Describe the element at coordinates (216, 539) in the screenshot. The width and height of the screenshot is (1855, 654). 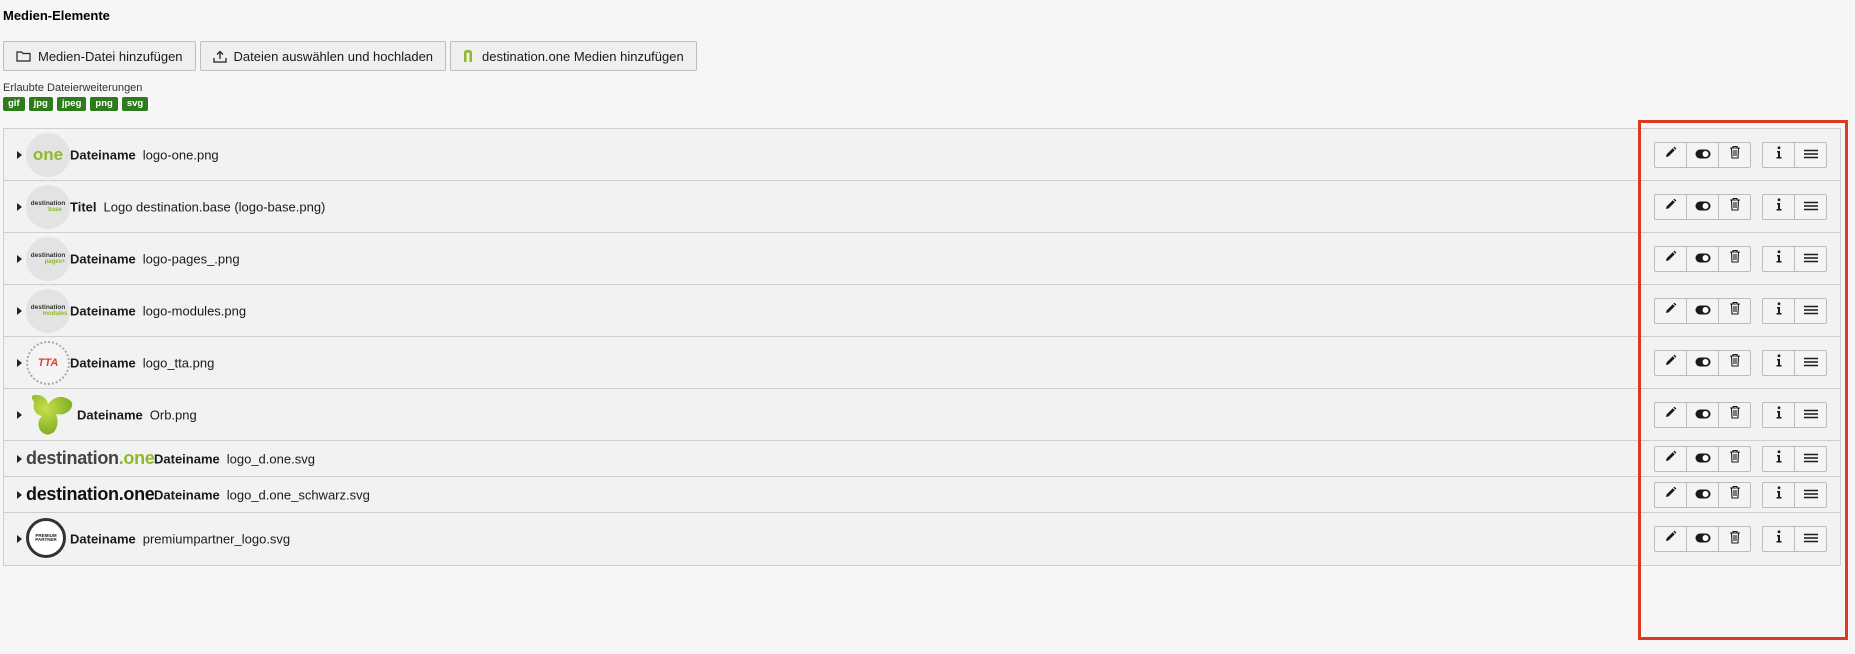
I see `meta-value: premiumpartner_logo.svg` at that location.